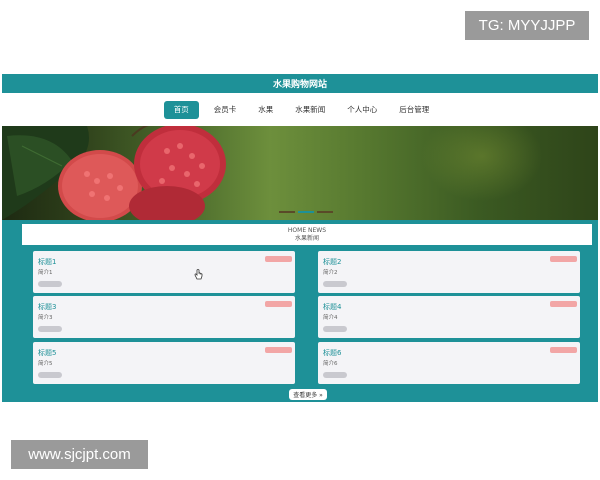 The width and height of the screenshot is (600, 480). Describe the element at coordinates (299, 85) in the screenshot. I see `site-title: 水果购物网站` at that location.